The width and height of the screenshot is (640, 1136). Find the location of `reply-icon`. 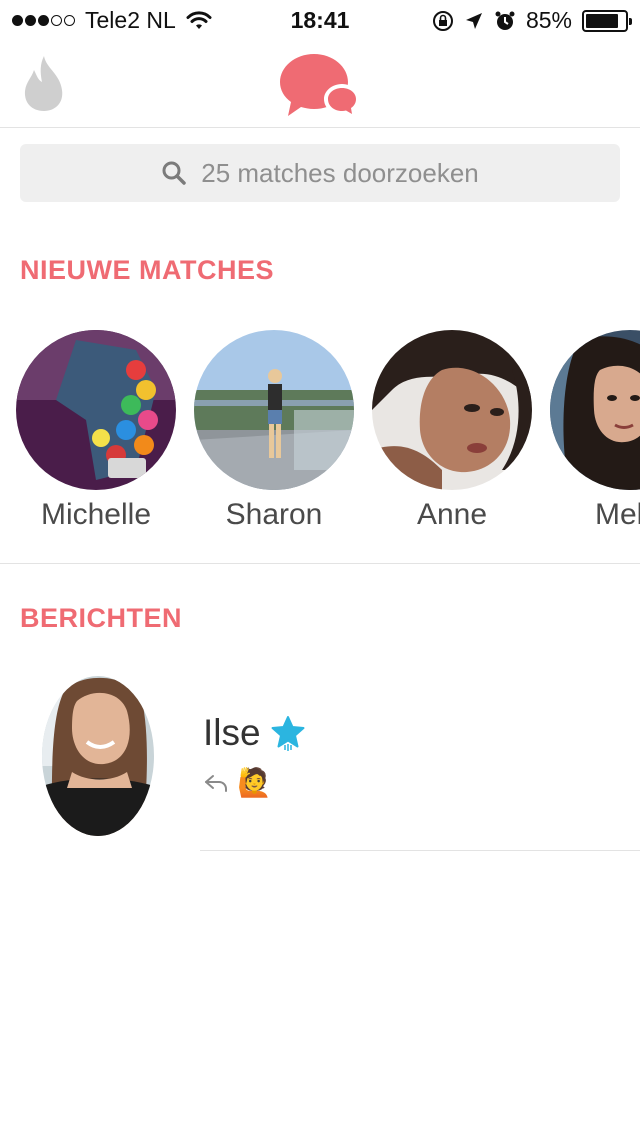

reply-icon is located at coordinates (216, 783).